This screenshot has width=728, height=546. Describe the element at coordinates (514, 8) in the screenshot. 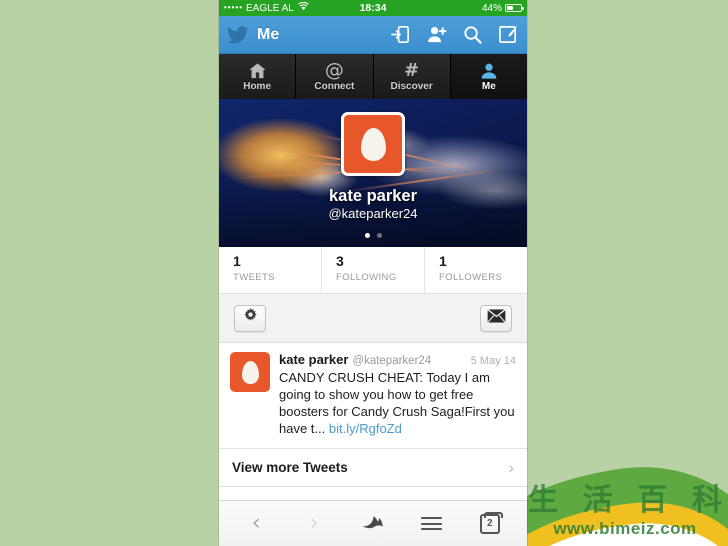

I see `battery-icon` at that location.